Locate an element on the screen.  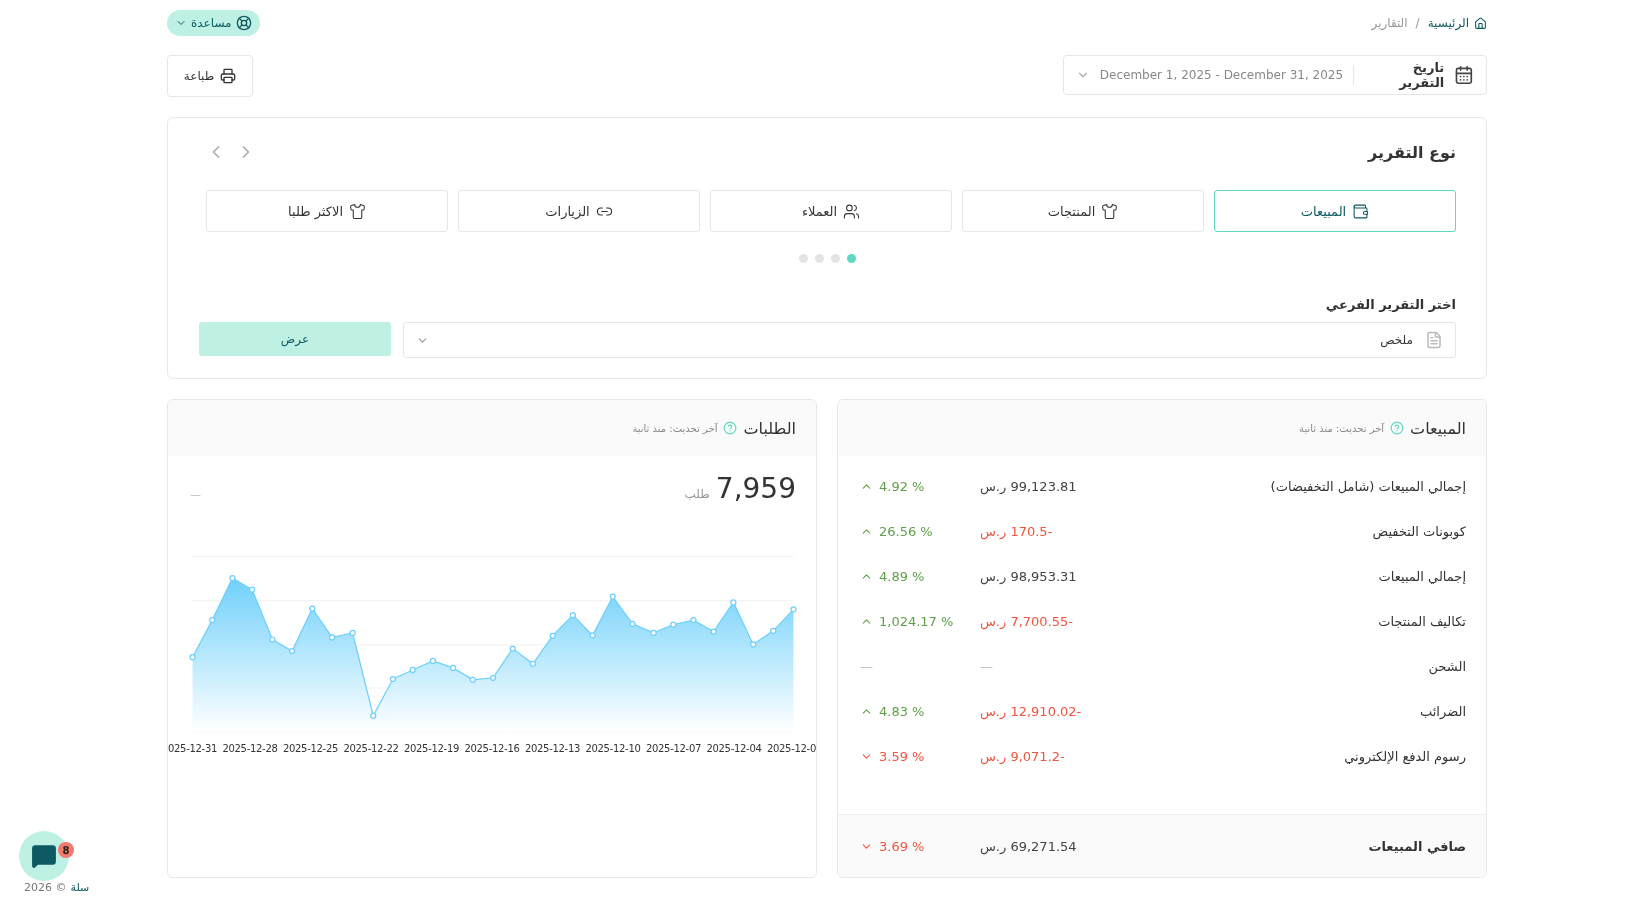
subreport-value: ملخص is located at coordinates (1396, 340).